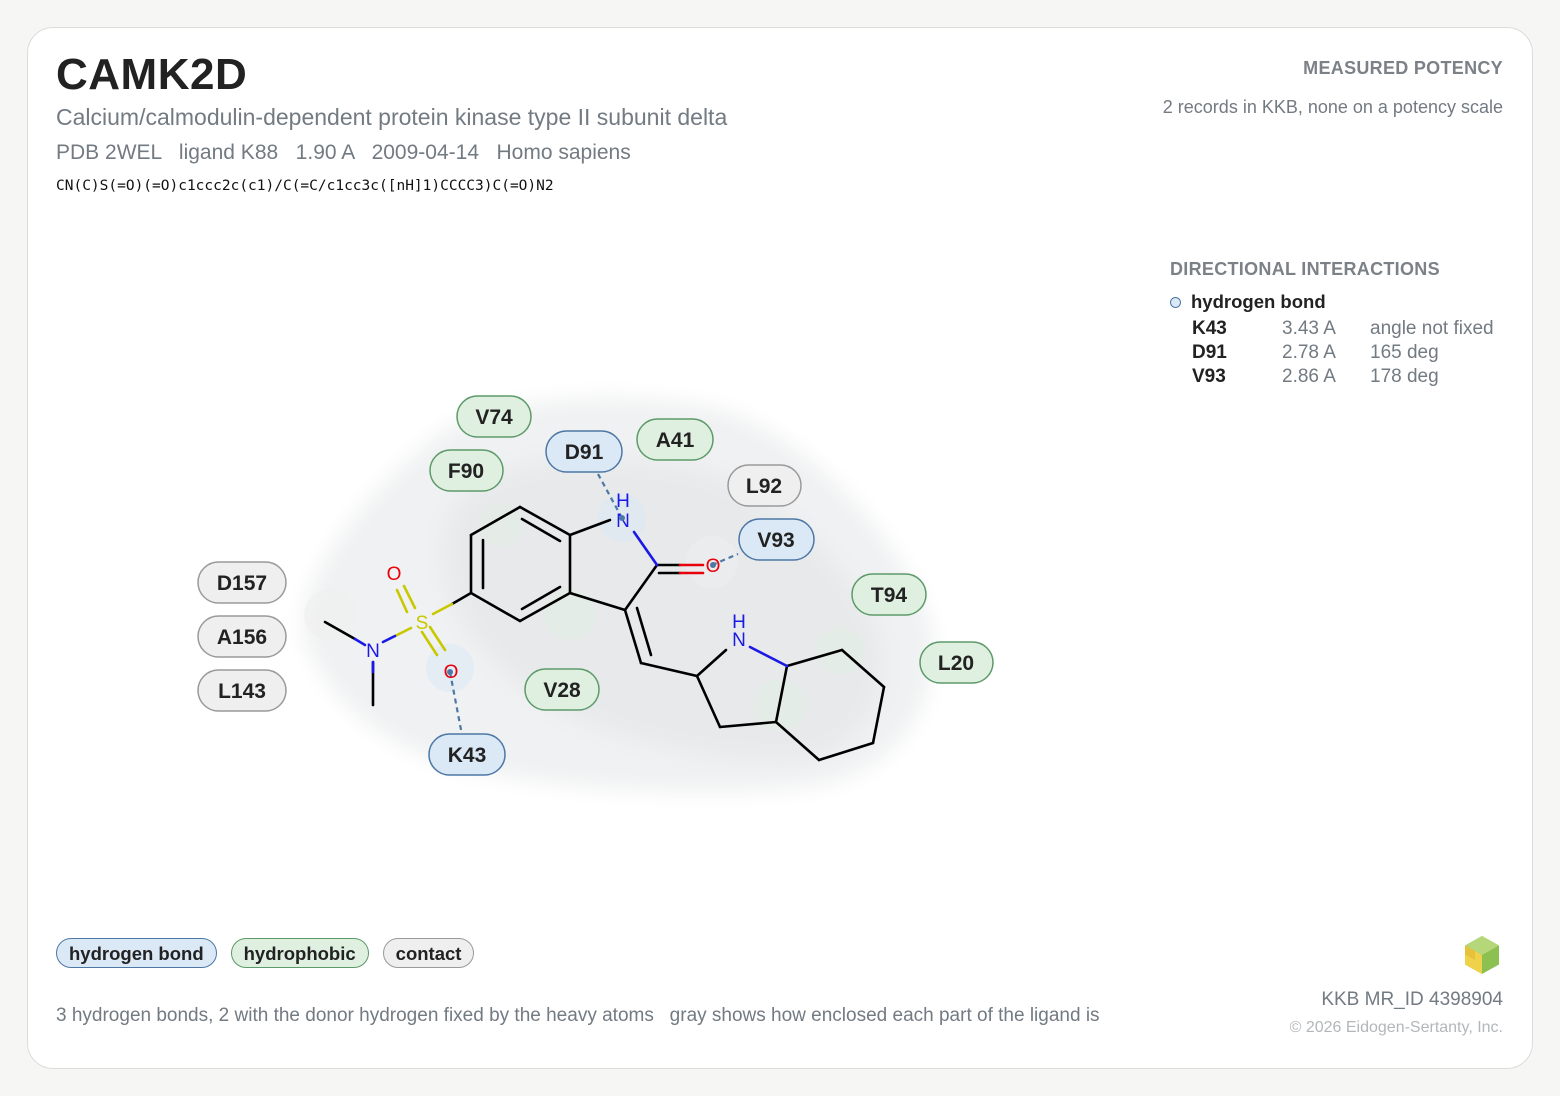  Describe the element at coordinates (1396, 1027) in the screenshot. I see `copyright: © 2026 Eidogen-Sertanty, Inc.` at that location.